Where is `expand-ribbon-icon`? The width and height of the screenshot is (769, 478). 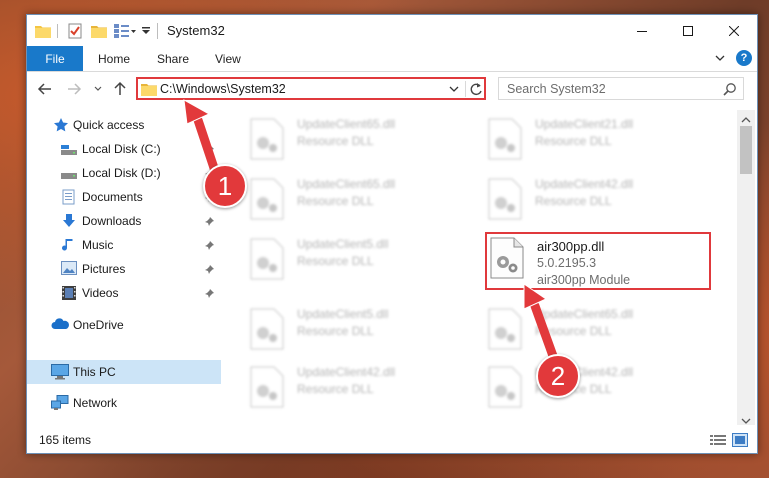
expand-ribbon-icon is located at coordinates (720, 58).